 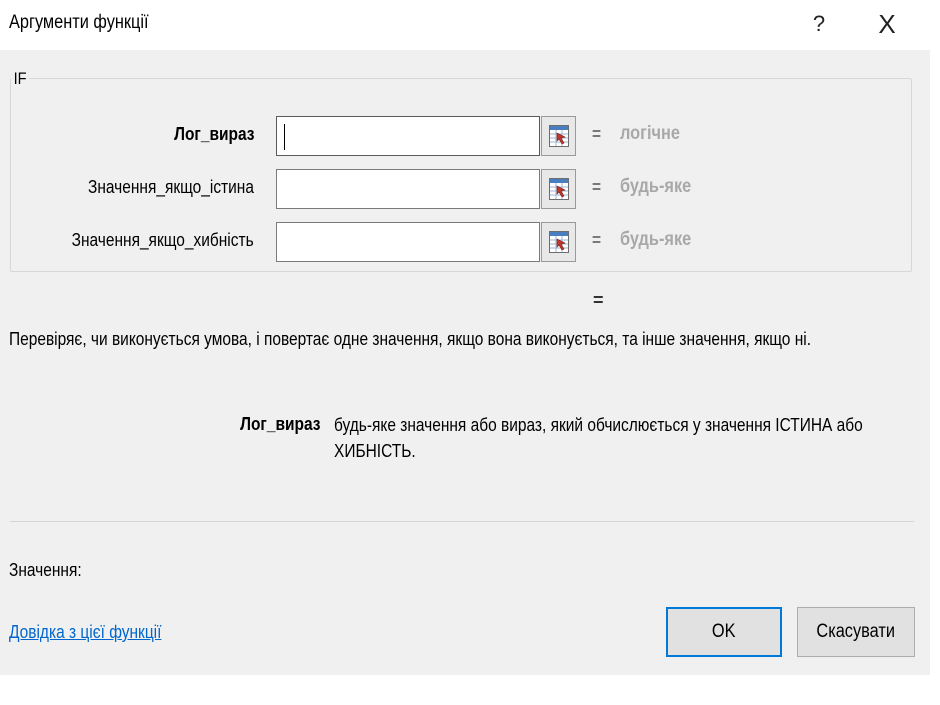 I want to click on divider, so click(x=462, y=521).